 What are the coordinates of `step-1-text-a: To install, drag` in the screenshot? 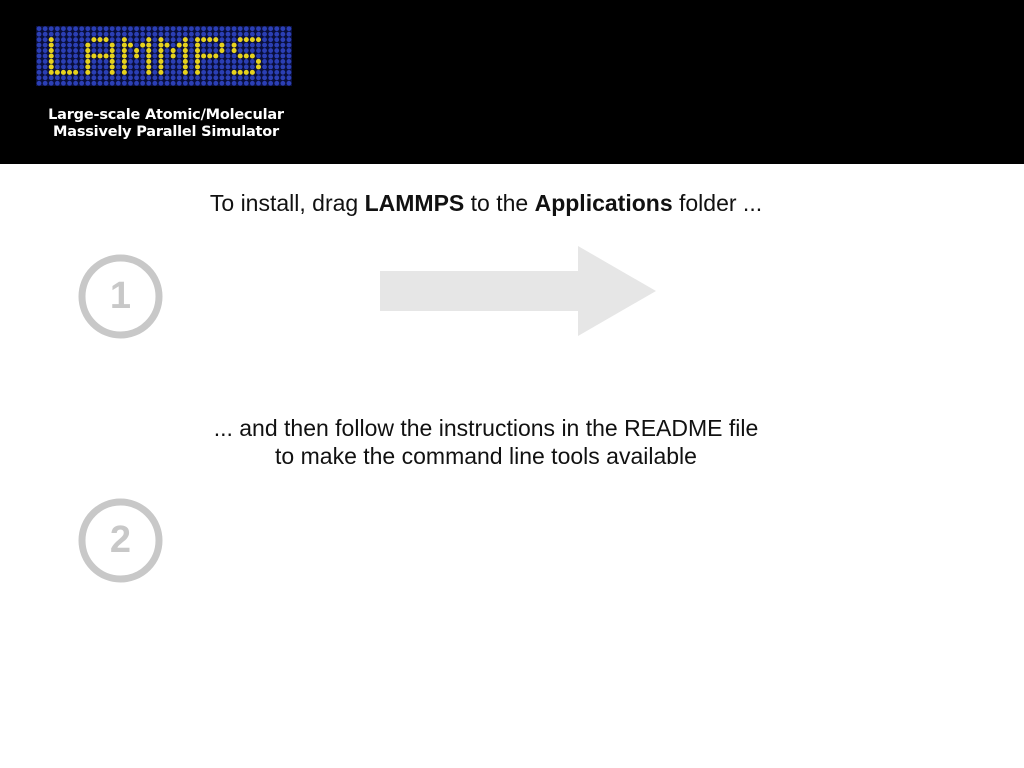 It's located at (287, 203).